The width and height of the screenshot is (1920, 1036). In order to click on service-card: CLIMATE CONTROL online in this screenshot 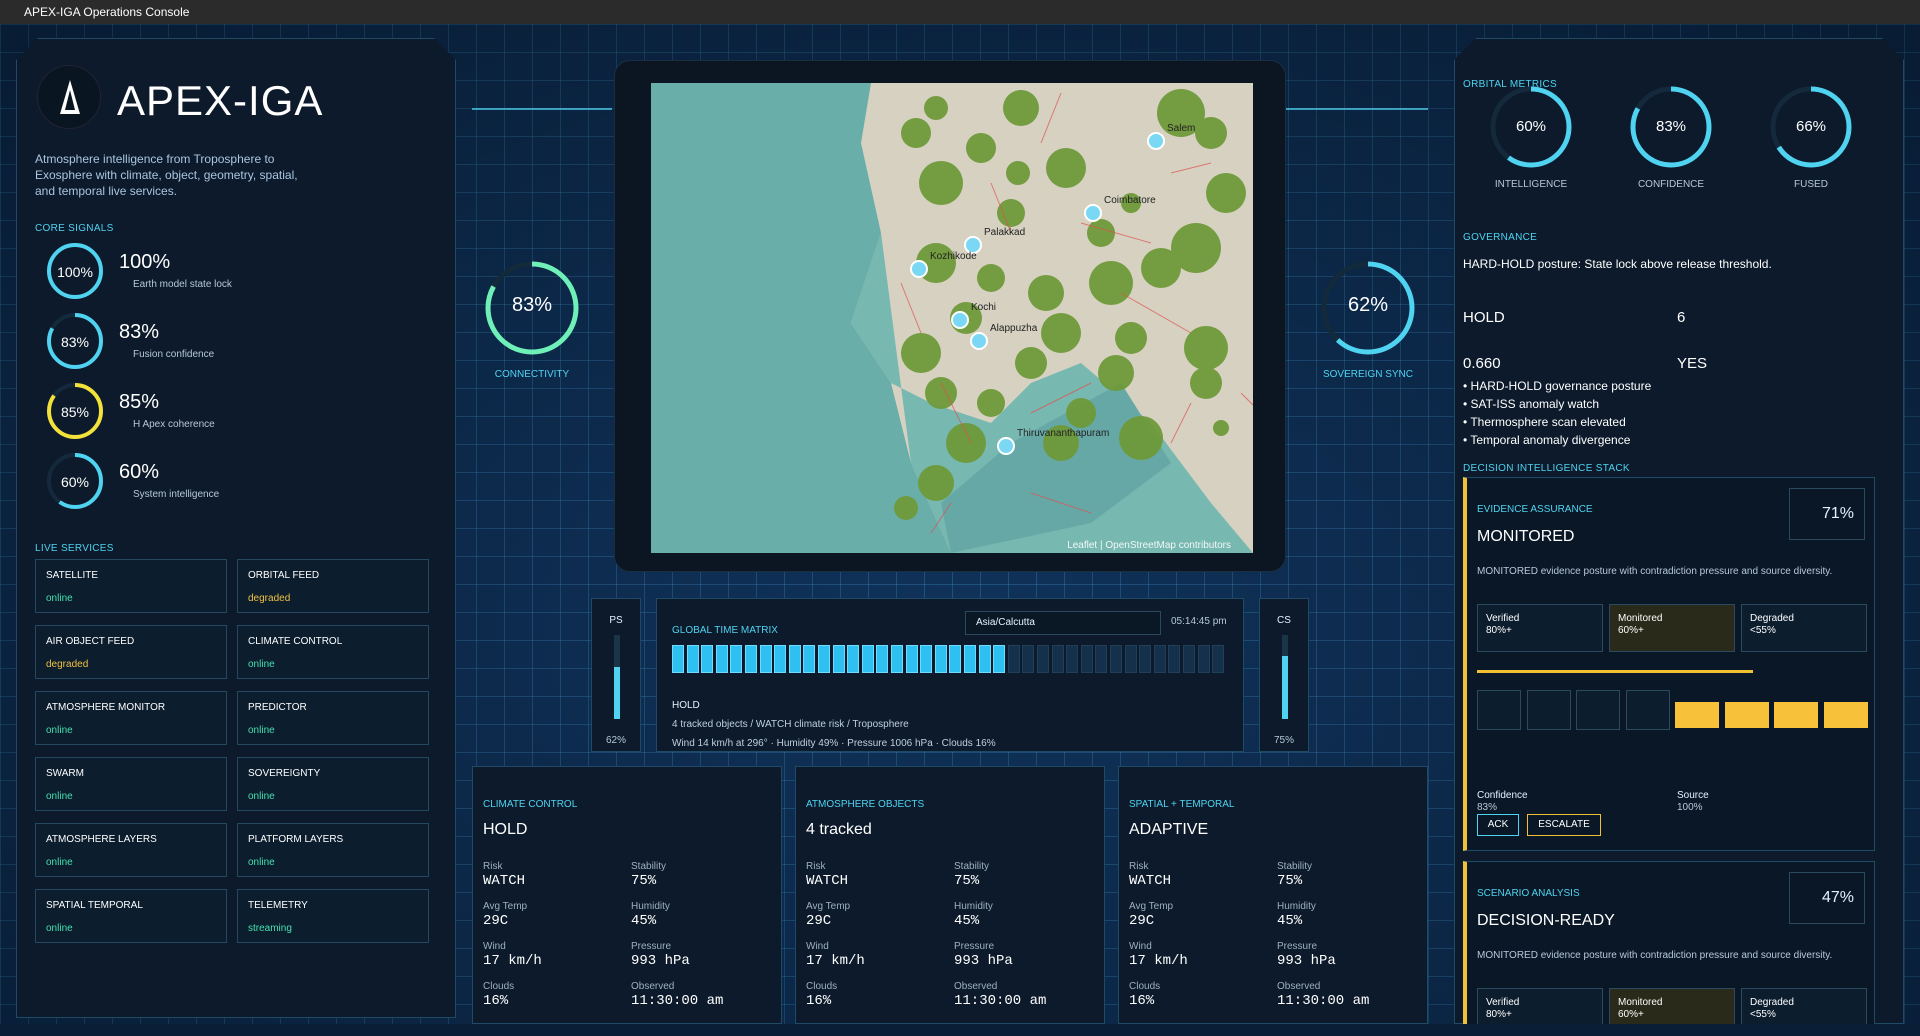, I will do `click(333, 652)`.